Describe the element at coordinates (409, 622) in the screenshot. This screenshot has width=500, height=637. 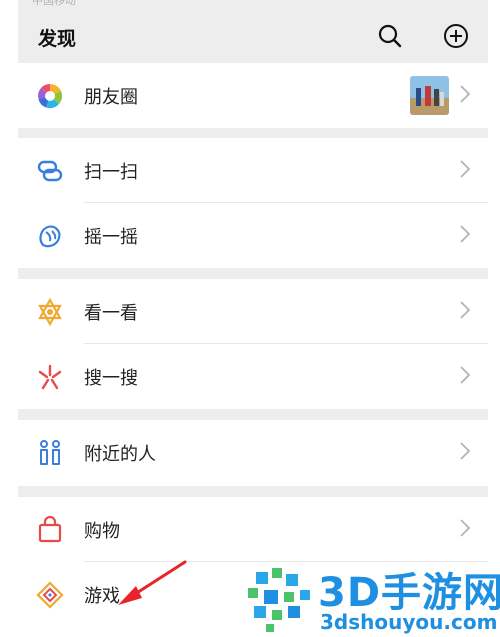
I see `watermark-url: 3dshouyou.com` at that location.